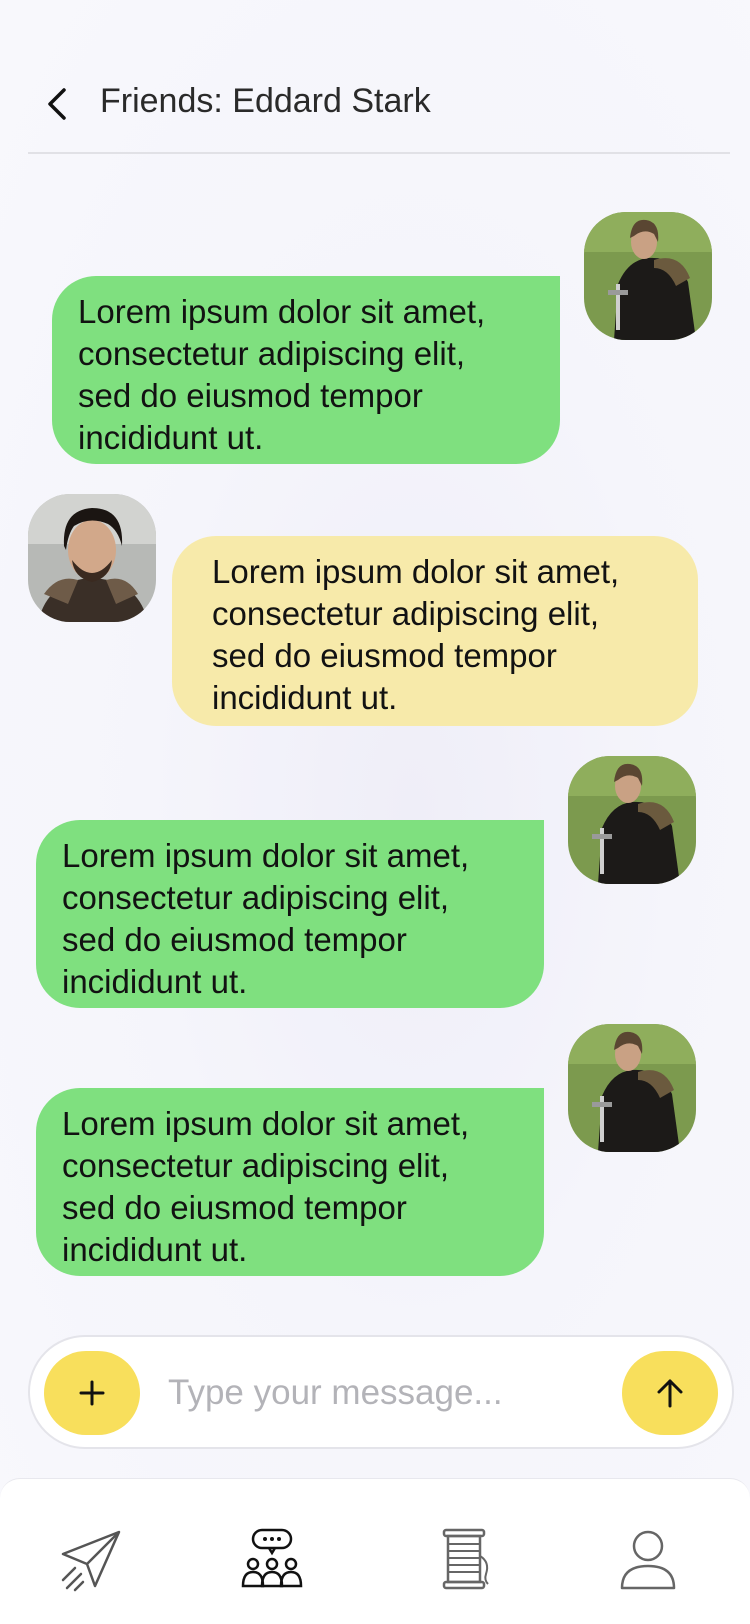  I want to click on user-profile-icon, so click(648, 1560).